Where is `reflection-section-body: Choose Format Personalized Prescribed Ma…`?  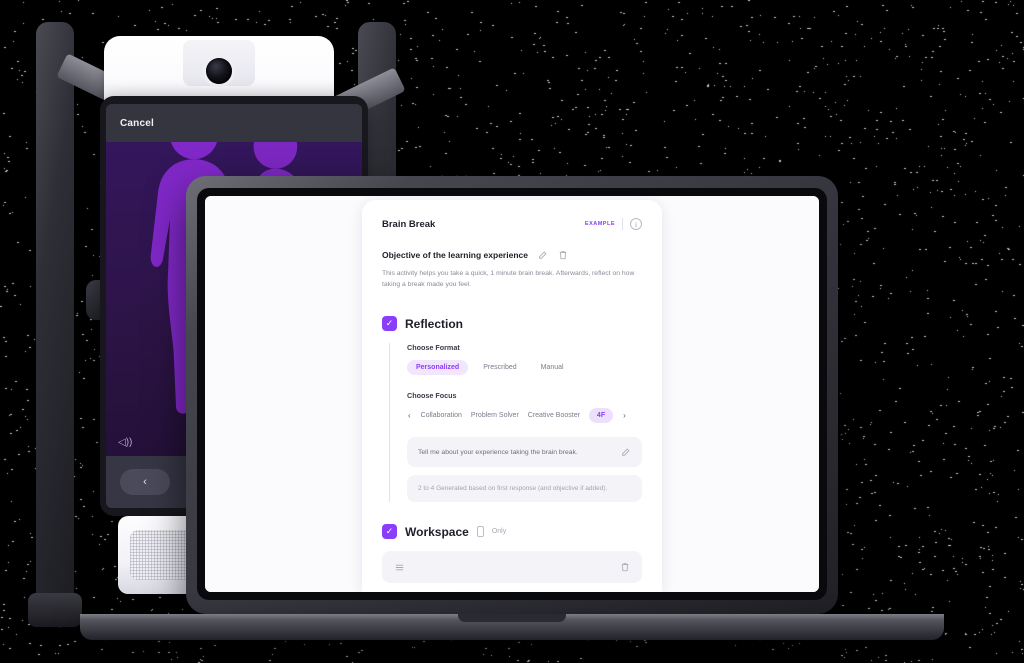 reflection-section-body: Choose Format Personalized Prescribed Ma… is located at coordinates (515, 423).